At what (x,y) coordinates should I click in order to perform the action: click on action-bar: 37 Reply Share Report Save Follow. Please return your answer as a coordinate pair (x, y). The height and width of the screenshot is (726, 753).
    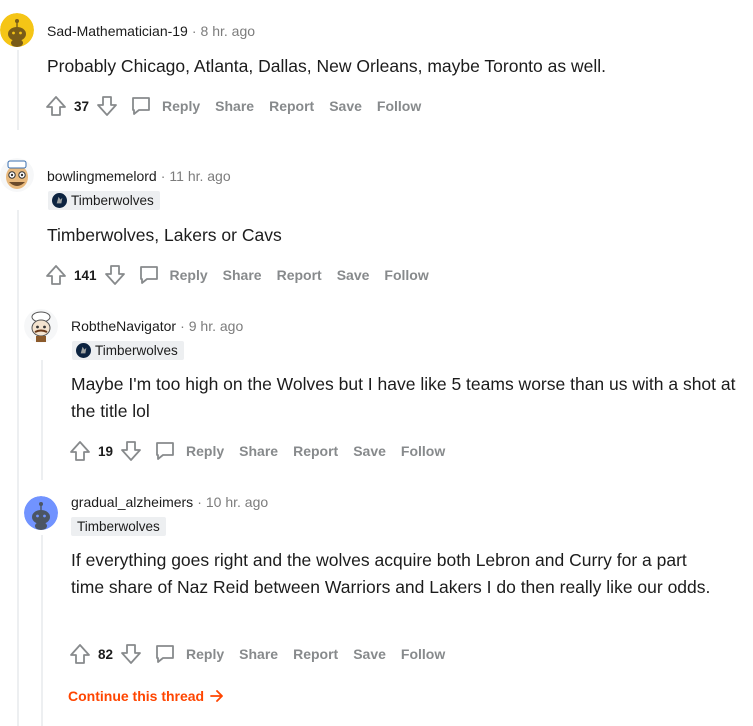
    Looking at the image, I should click on (240, 106).